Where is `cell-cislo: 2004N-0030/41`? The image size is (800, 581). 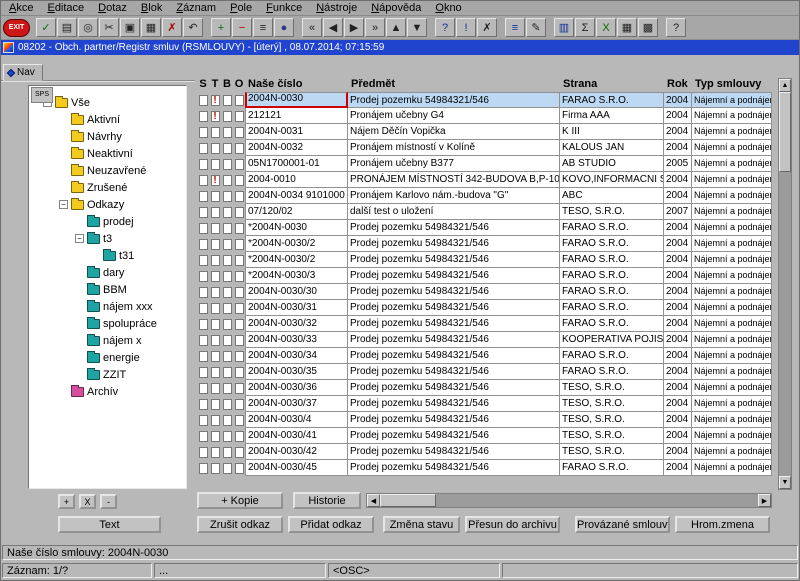
cell-cislo: 2004N-0030/41 is located at coordinates (296, 436).